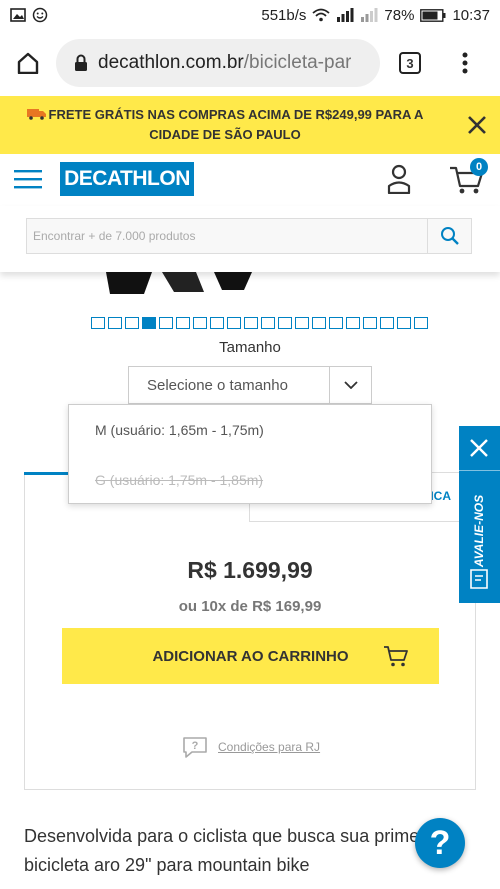 The width and height of the screenshot is (500, 889). What do you see at coordinates (250, 15) in the screenshot?
I see `status-bar: 551b/s 78% 10:37` at bounding box center [250, 15].